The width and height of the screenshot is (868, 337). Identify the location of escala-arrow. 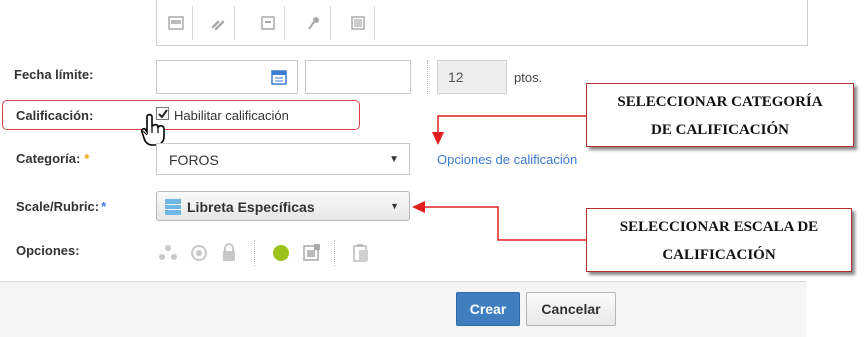
(499, 221).